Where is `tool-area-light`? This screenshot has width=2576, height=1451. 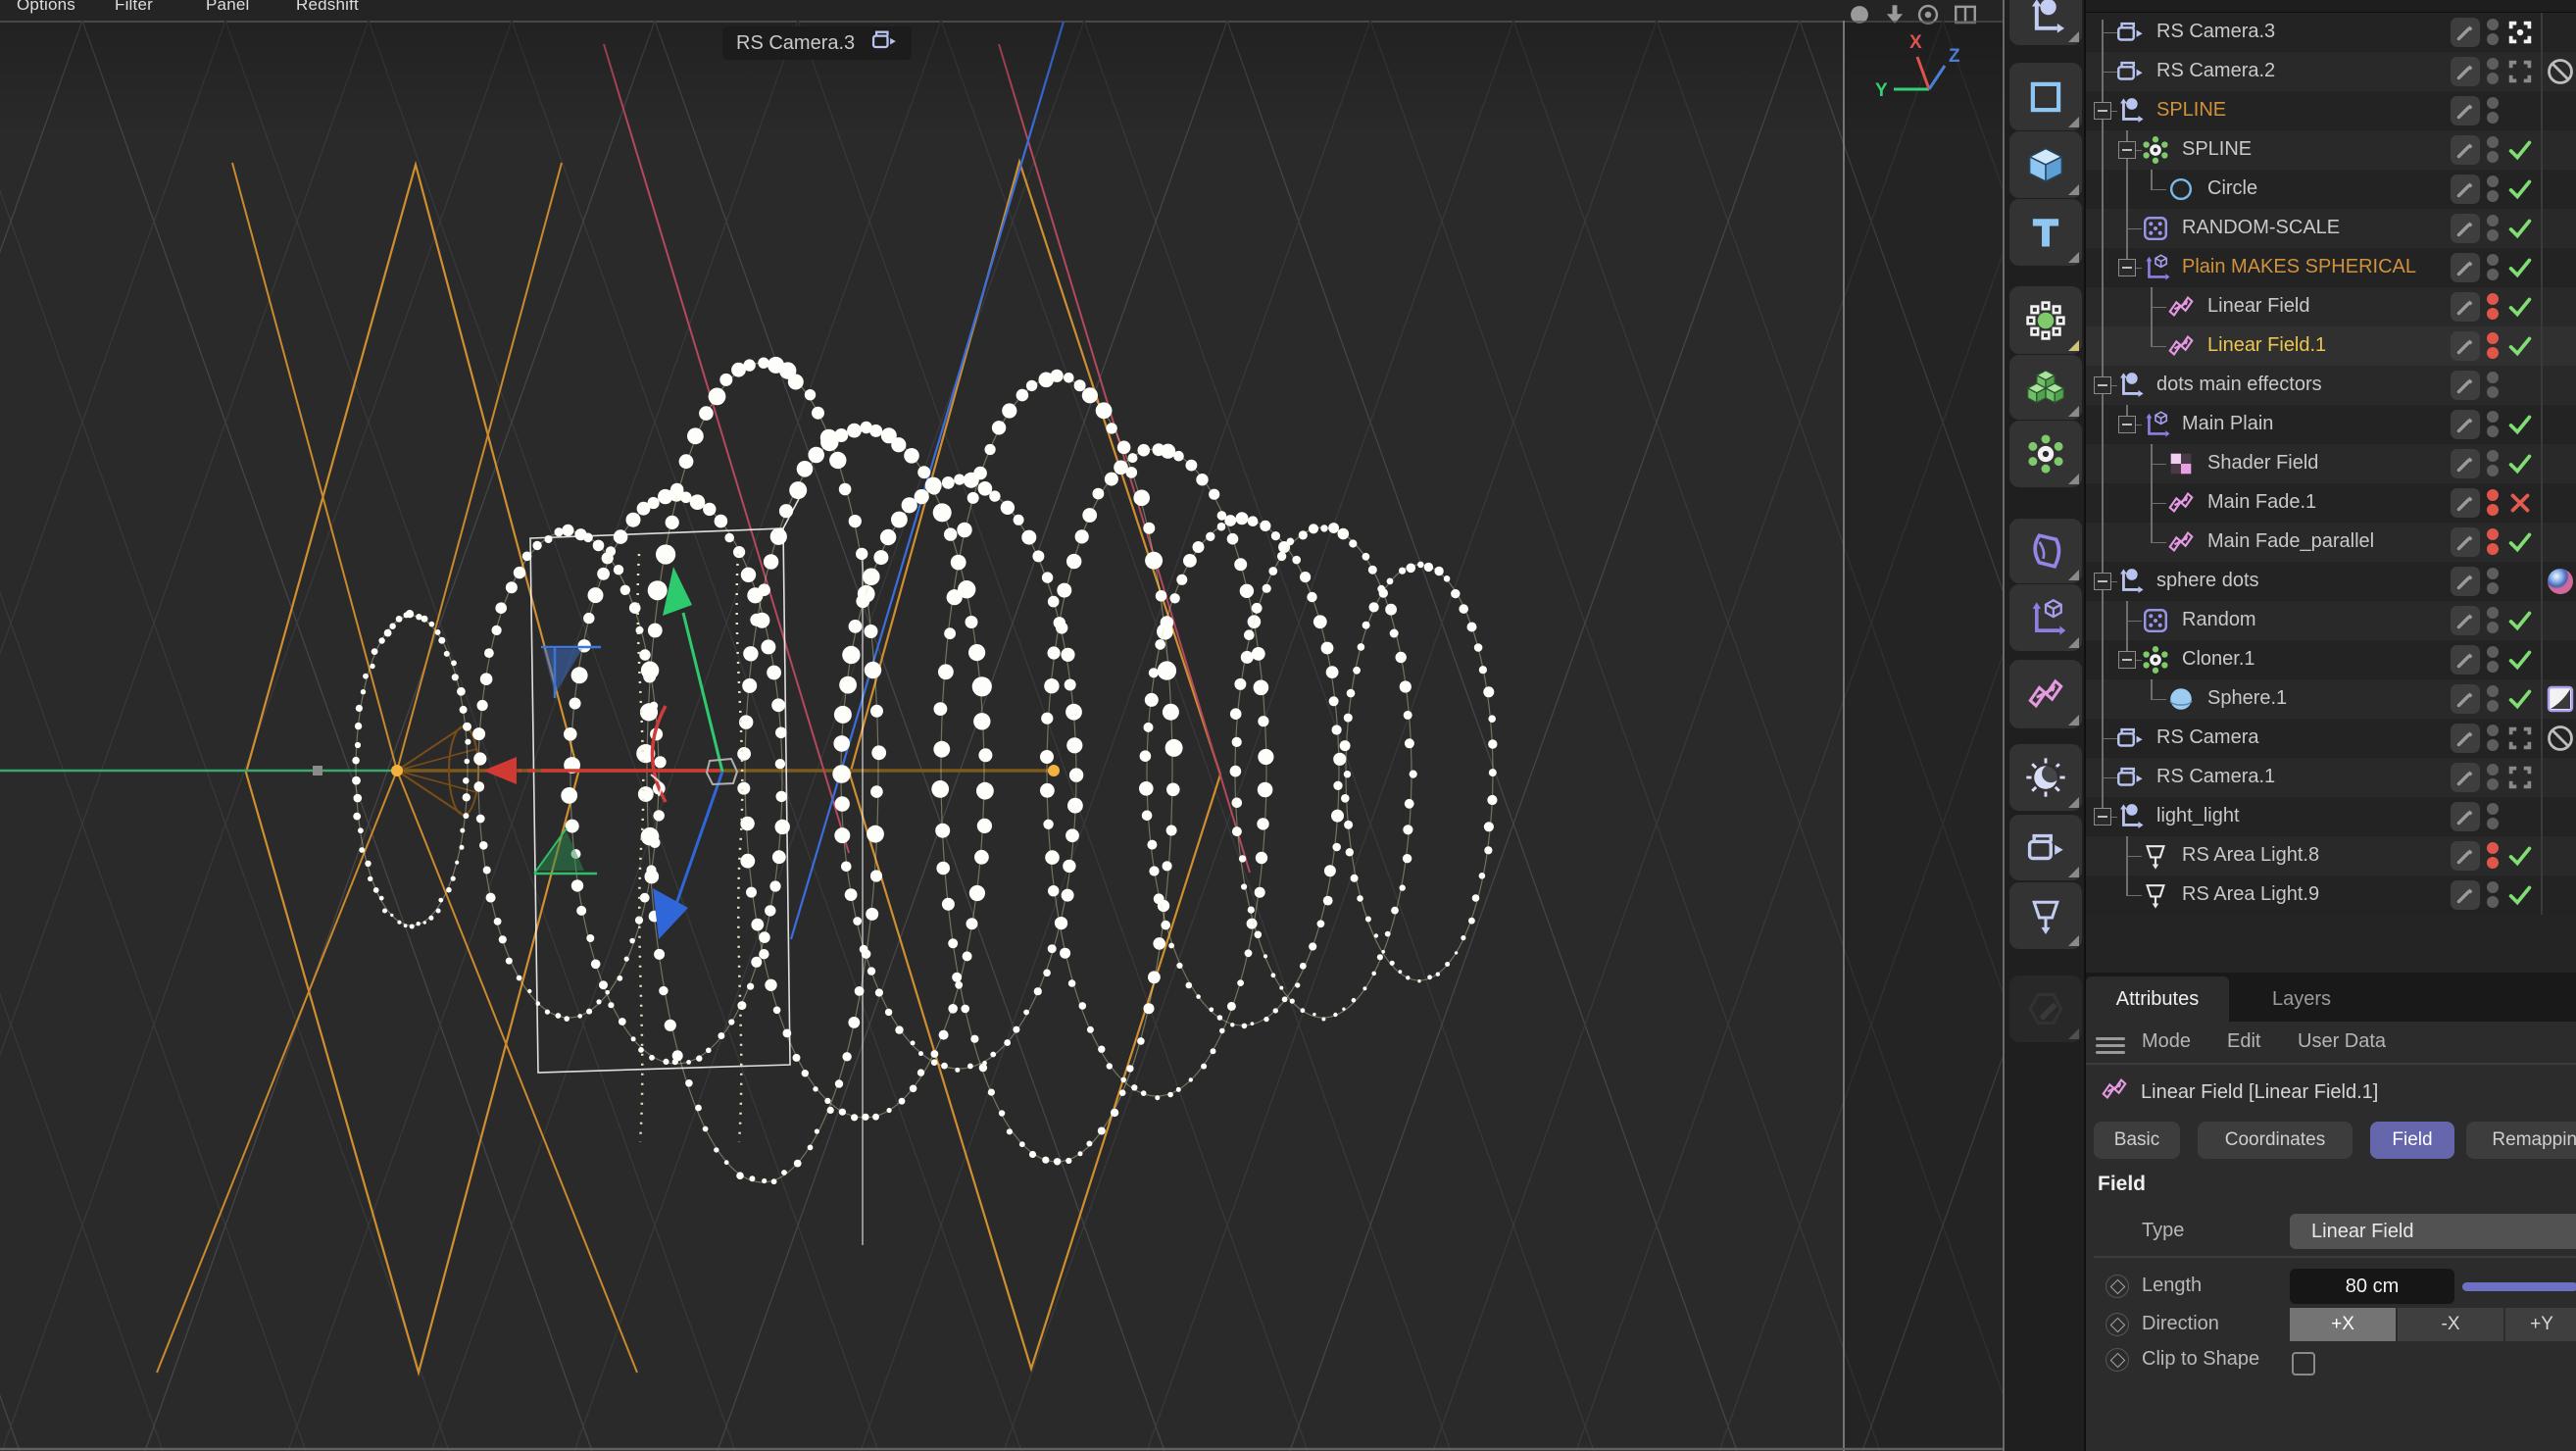 tool-area-light is located at coordinates (2045, 916).